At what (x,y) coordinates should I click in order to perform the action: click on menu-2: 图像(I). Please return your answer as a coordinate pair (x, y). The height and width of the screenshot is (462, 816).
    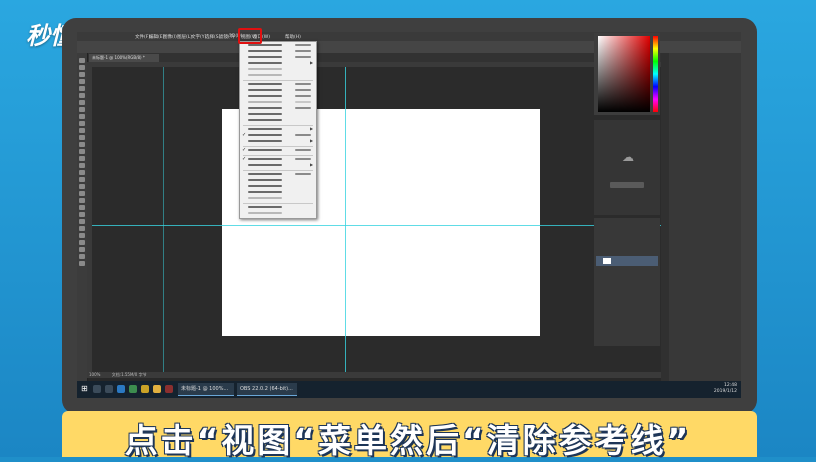
    Looking at the image, I should click on (170, 37).